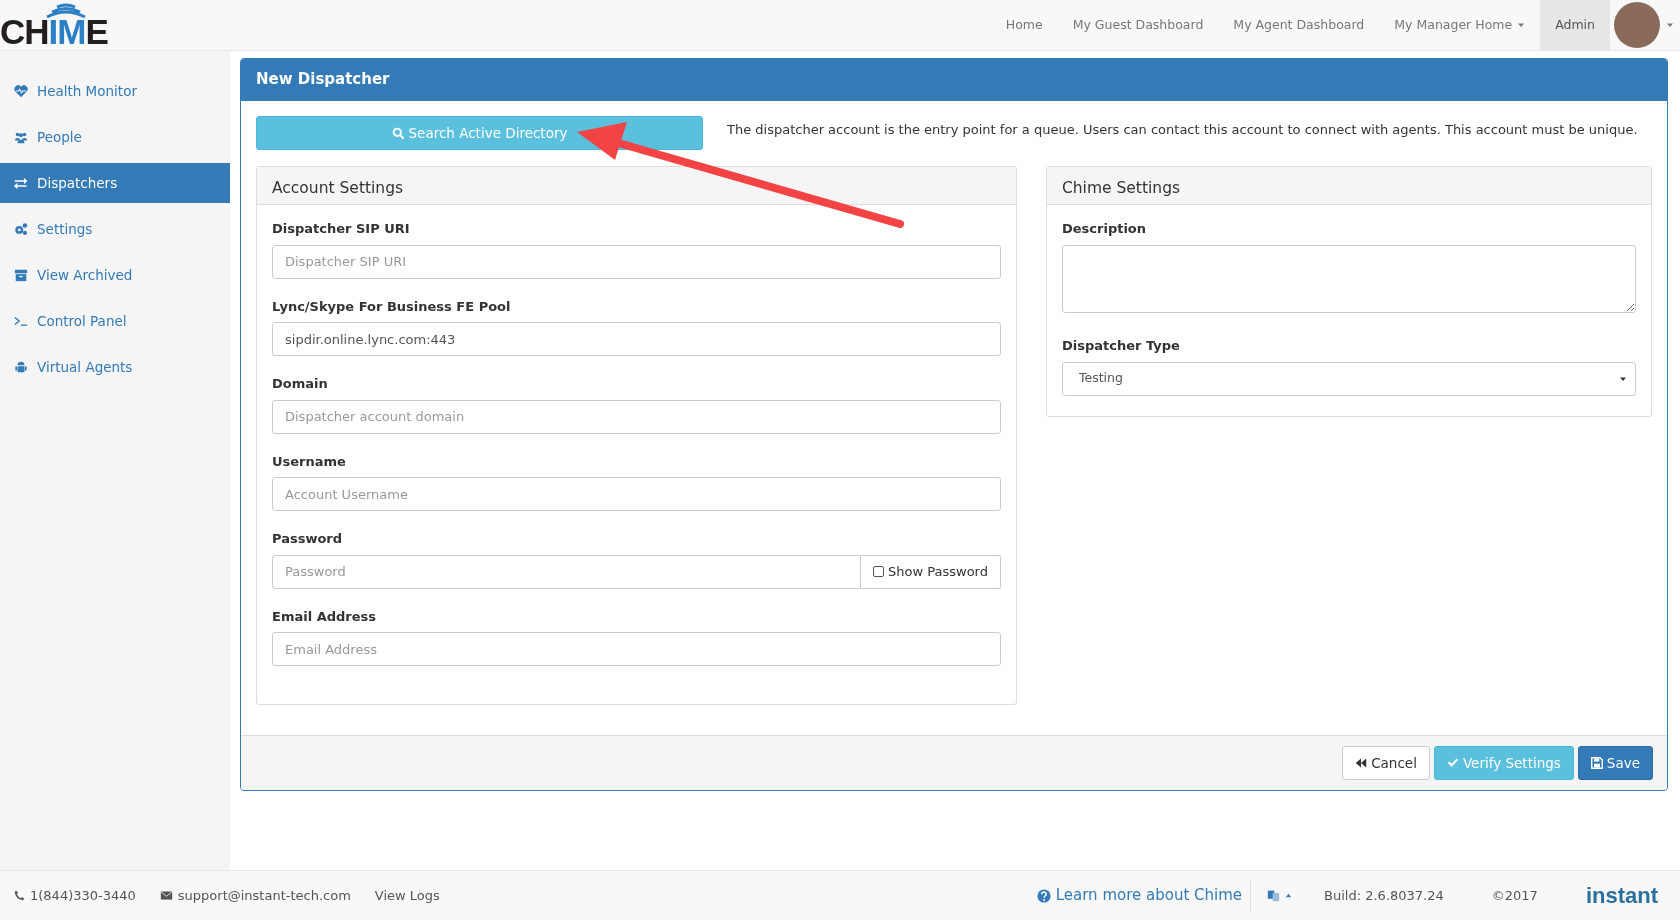 This screenshot has height=920, width=1680. What do you see at coordinates (1100, 378) in the screenshot?
I see `select-value: Testing` at bounding box center [1100, 378].